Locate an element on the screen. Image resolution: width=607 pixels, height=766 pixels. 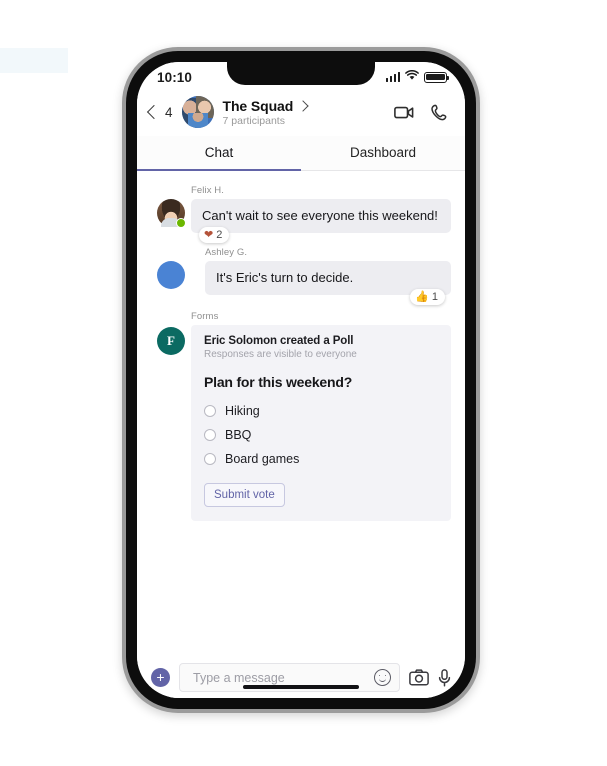
submit-vote-button: Submit vote is located at coordinates (244, 495).